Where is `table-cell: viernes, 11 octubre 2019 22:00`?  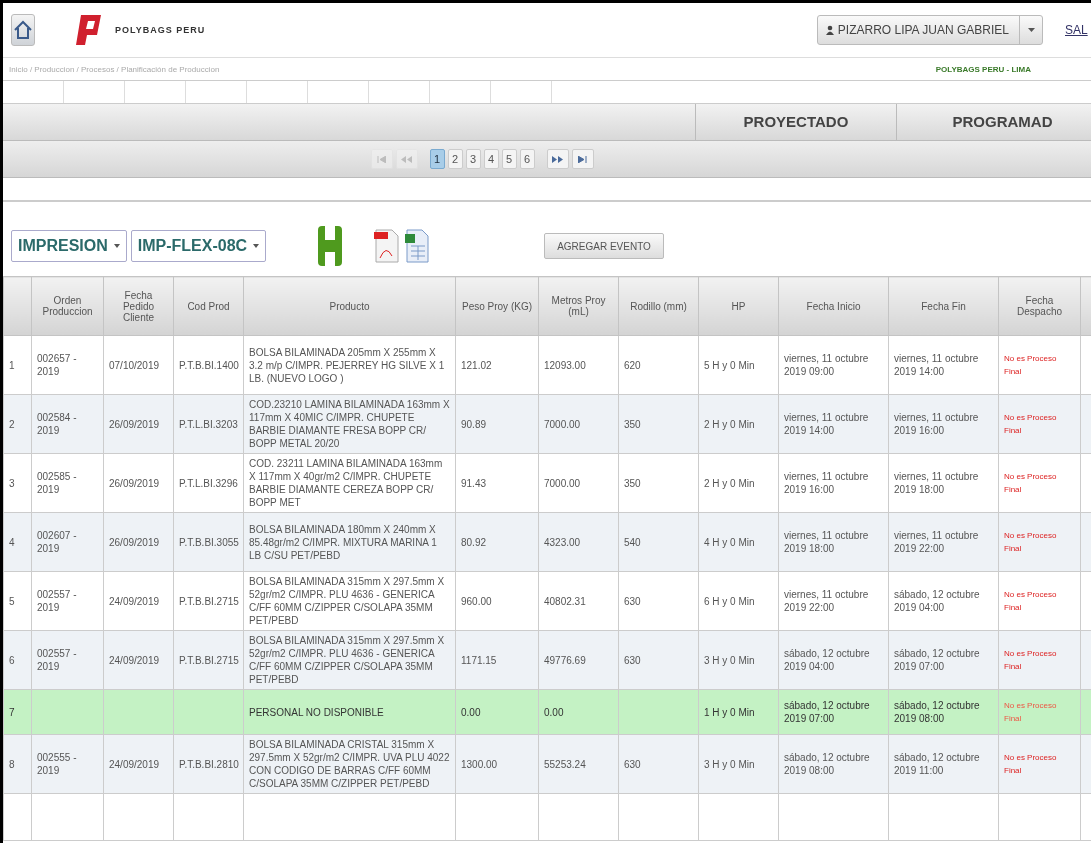
table-cell: viernes, 11 octubre 2019 22:00 is located at coordinates (936, 542).